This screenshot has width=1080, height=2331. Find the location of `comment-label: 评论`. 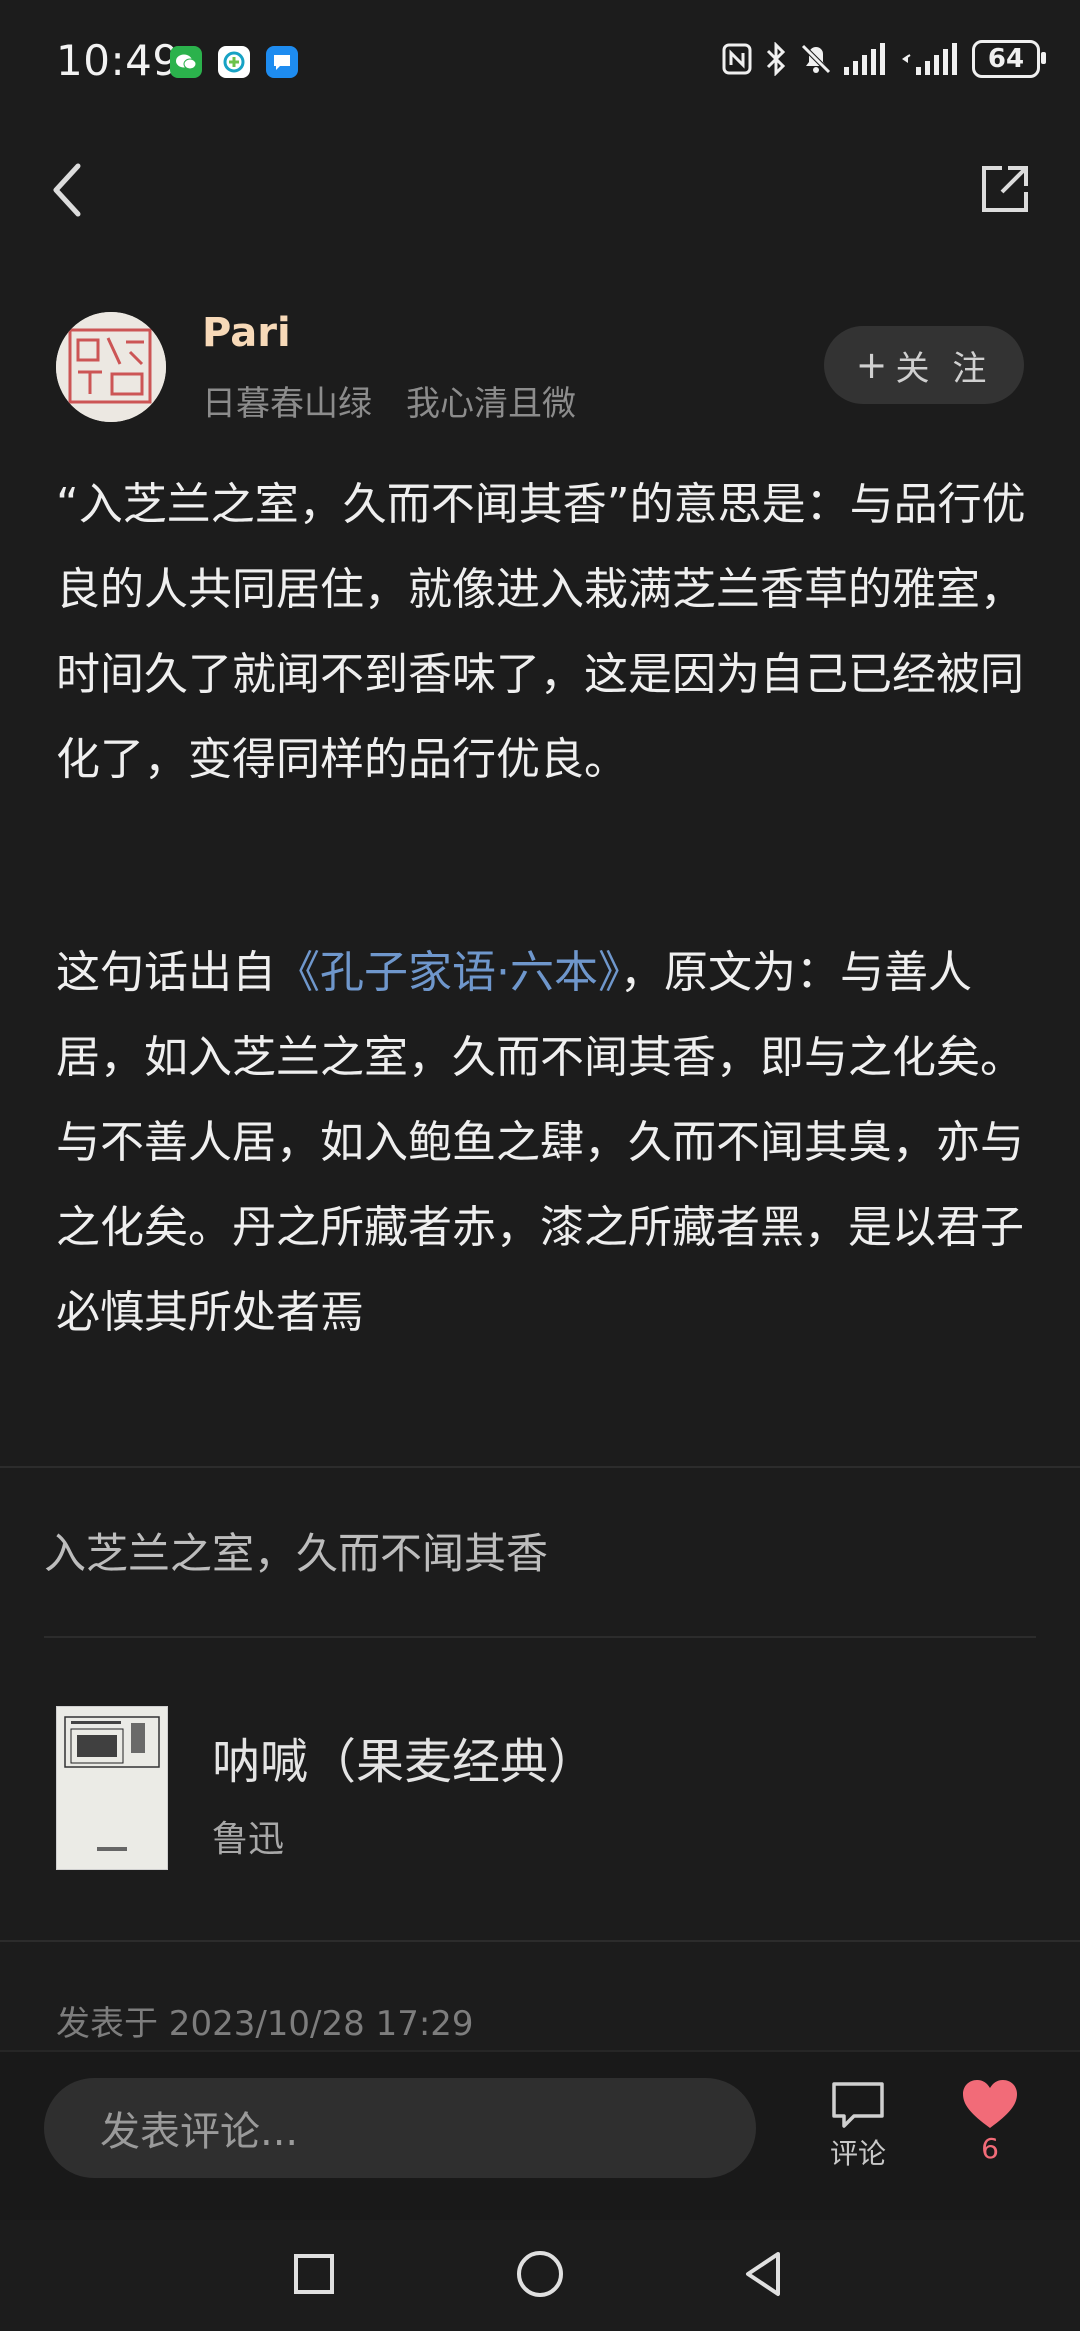

comment-label: 评论 is located at coordinates (857, 2153).